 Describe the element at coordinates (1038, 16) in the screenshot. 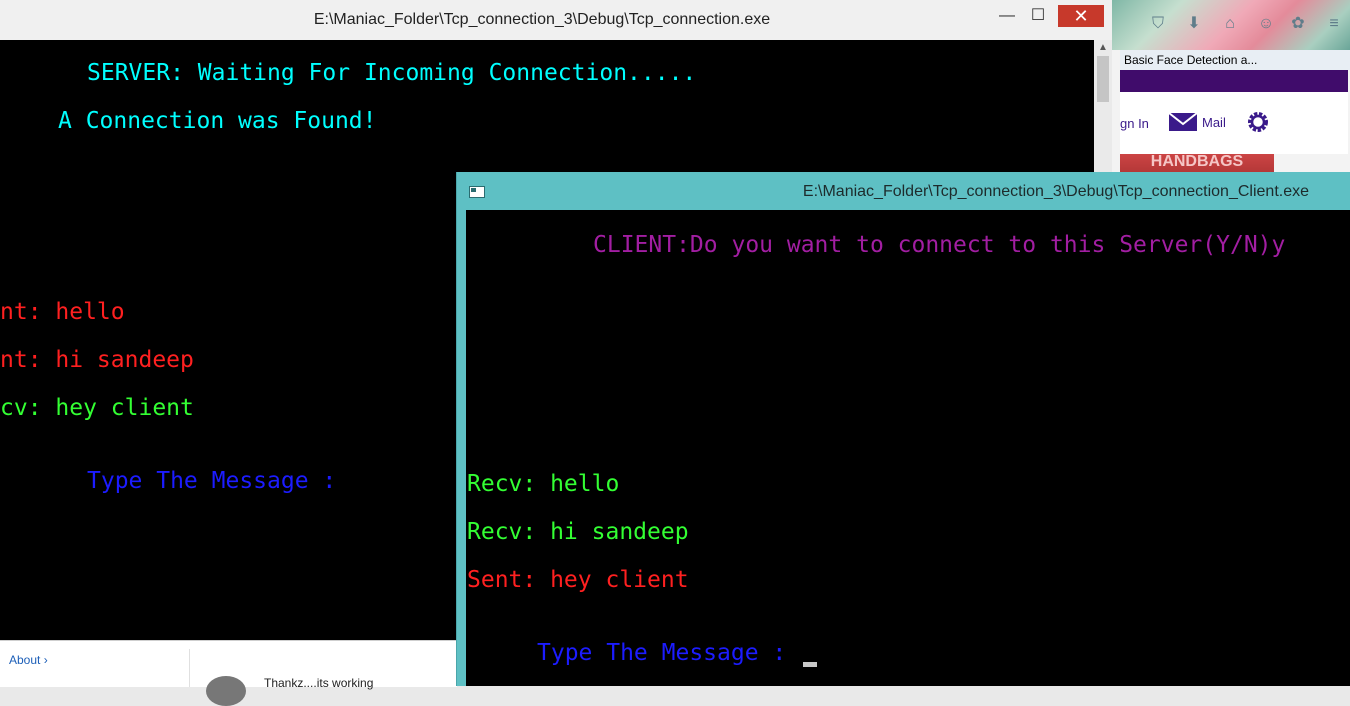

I see `maximize-button: ☐` at that location.